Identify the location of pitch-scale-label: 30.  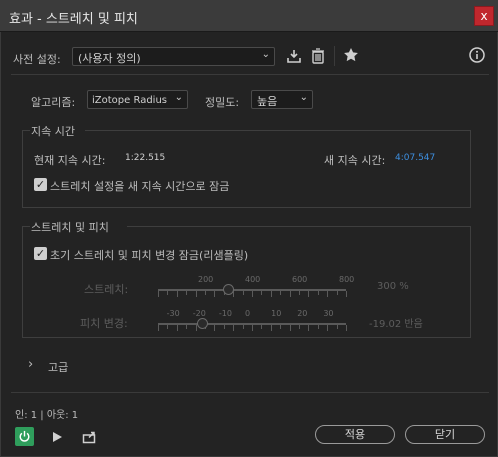
(328, 313).